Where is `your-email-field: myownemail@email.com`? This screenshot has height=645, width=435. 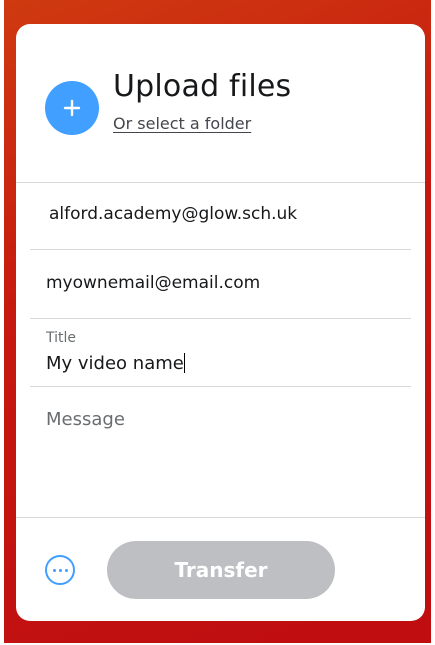 your-email-field: myownemail@email.com is located at coordinates (153, 283).